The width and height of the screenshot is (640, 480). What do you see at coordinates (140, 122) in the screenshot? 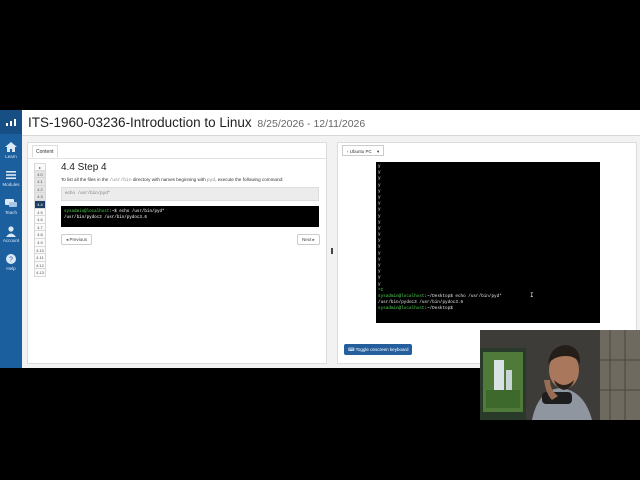
I see `course-title: ITS-1960-03236-Introduction to Linux` at bounding box center [140, 122].